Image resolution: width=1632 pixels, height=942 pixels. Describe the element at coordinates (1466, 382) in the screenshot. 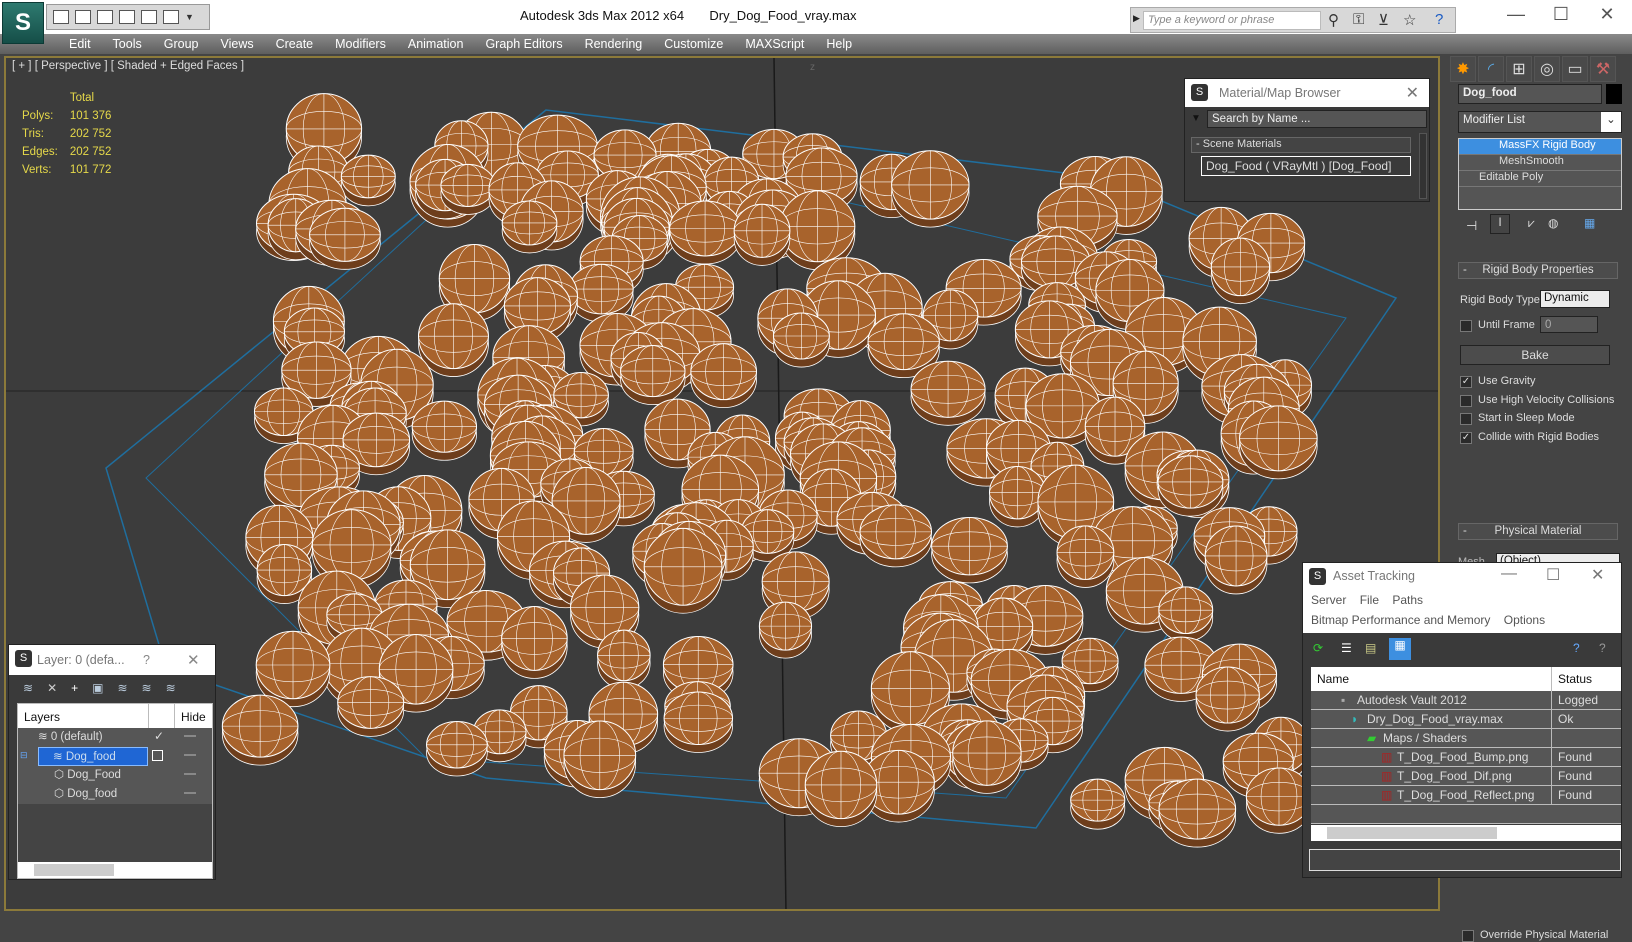

I see `checkbox-0: ✓` at that location.